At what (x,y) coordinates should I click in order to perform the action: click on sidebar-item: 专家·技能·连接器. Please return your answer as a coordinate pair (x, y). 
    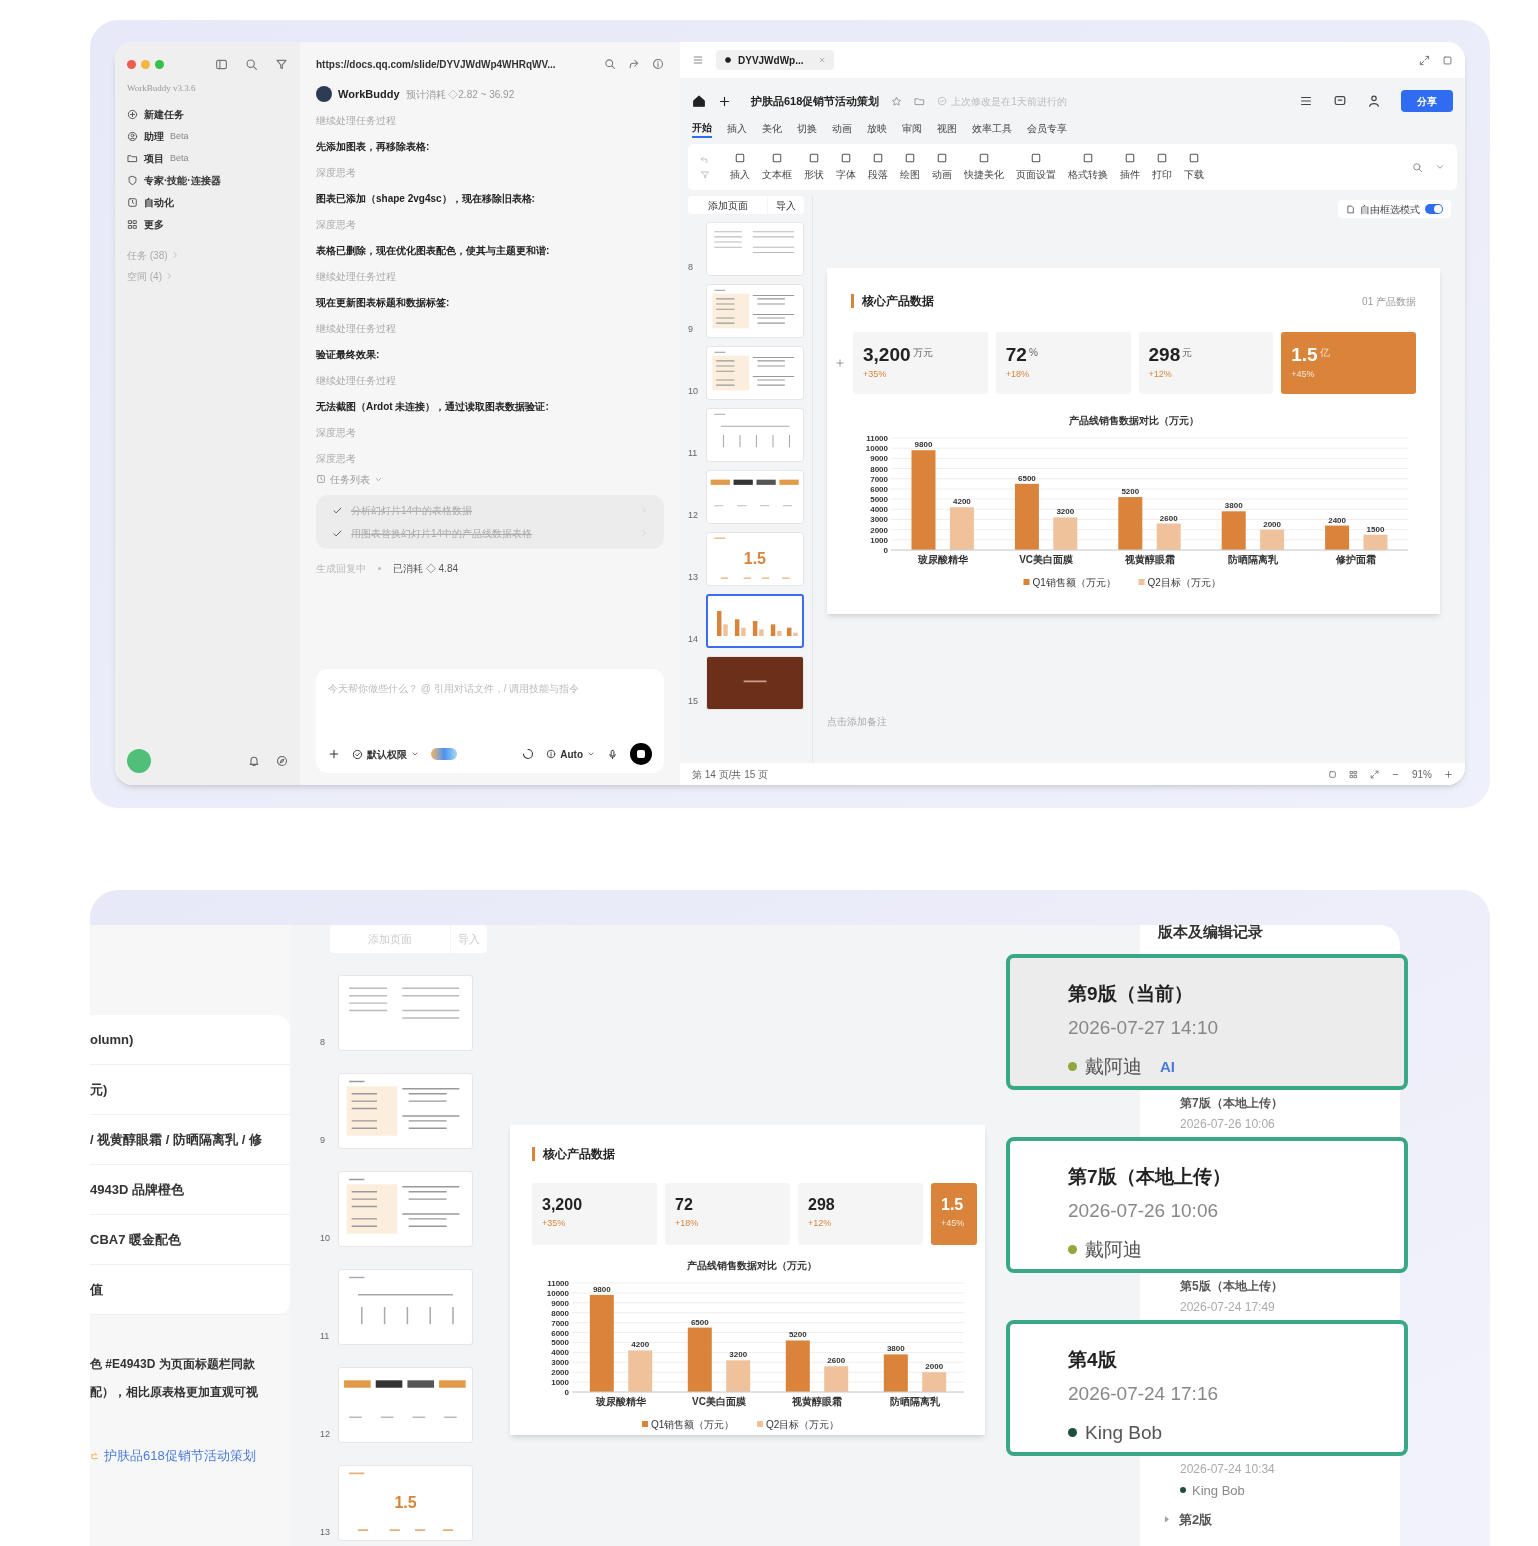
    Looking at the image, I should click on (207, 180).